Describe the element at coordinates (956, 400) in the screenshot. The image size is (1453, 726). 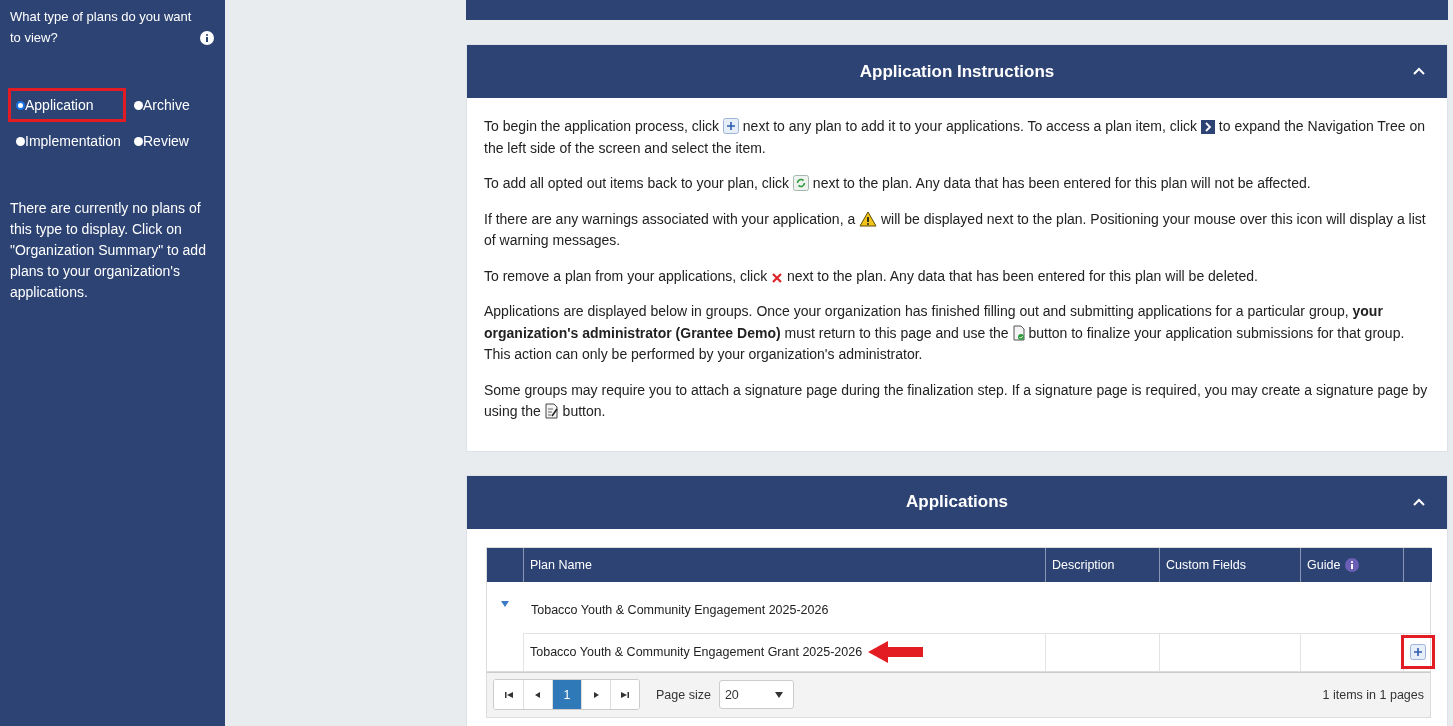
I see `instruction-paragraph: Some groups may require you to attach a signature page during the finalization step. If a signature page is required, you may create a signature page by using the button.` at that location.